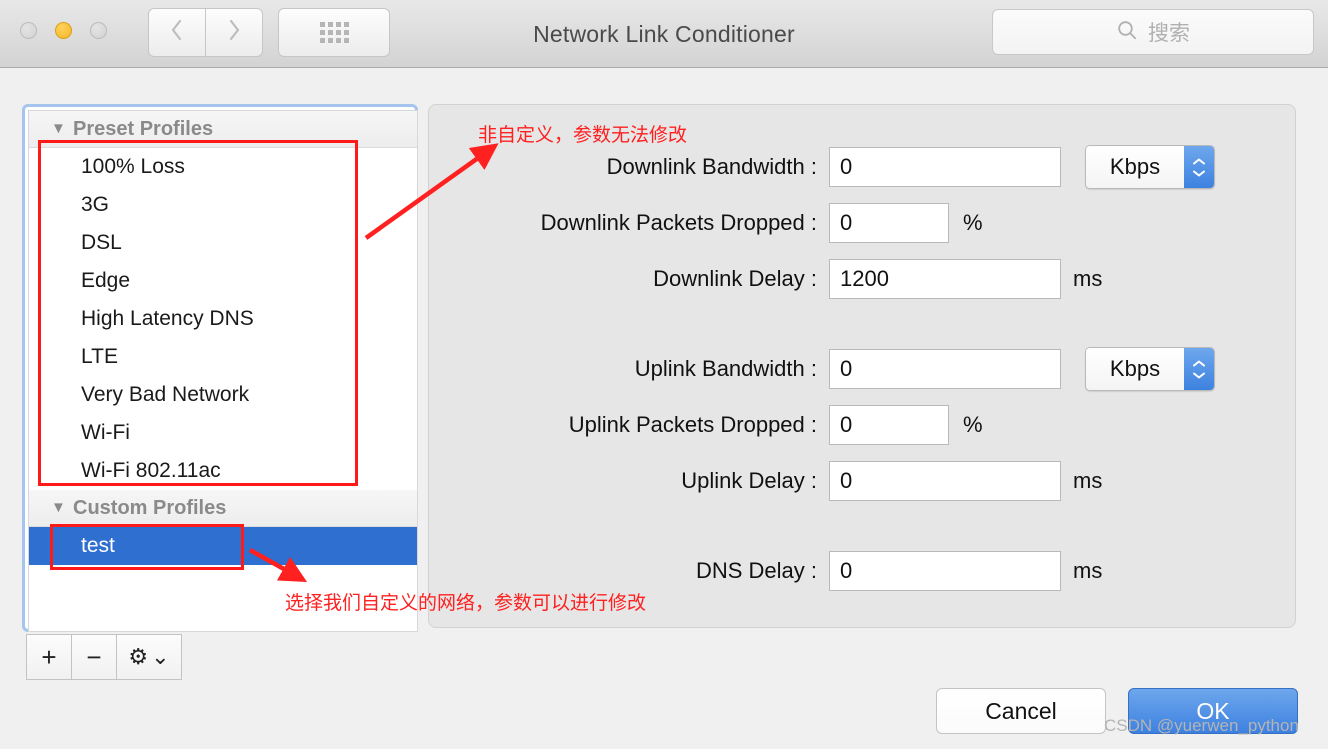  Describe the element at coordinates (58, 508) in the screenshot. I see `chevron-down-icon: ▼` at that location.